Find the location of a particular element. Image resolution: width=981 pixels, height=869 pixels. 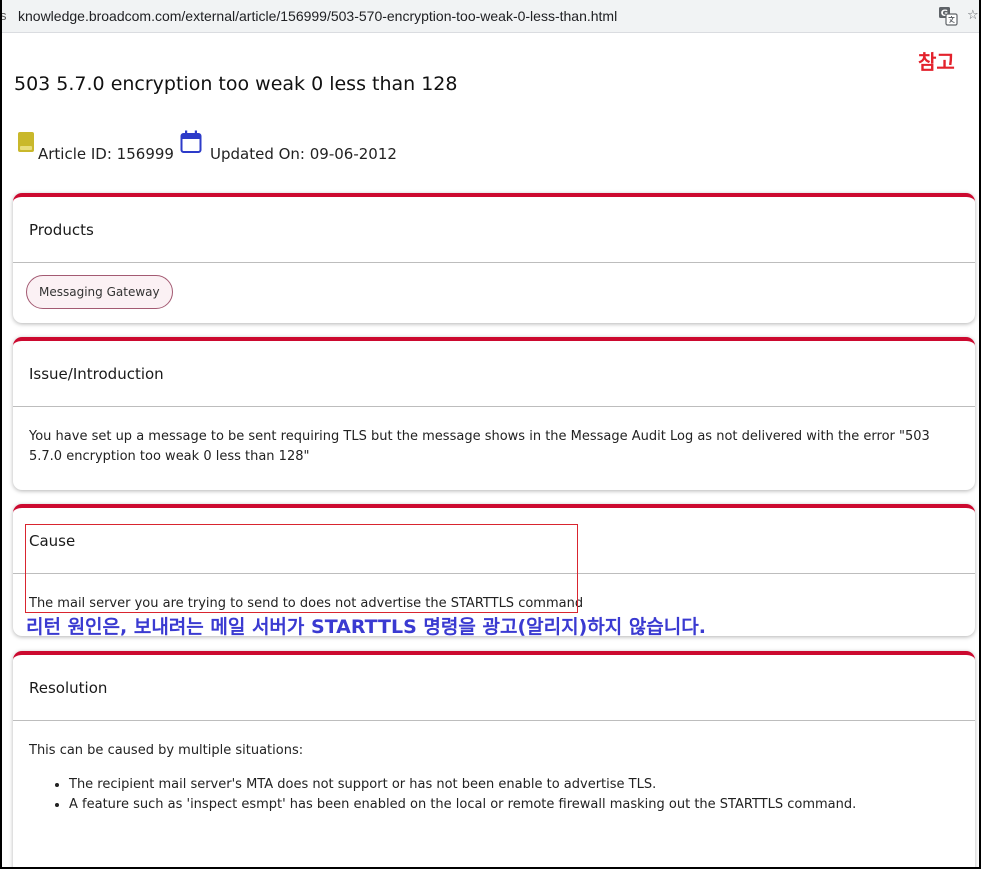

products-card: Products Messaging Gateway is located at coordinates (494, 258).